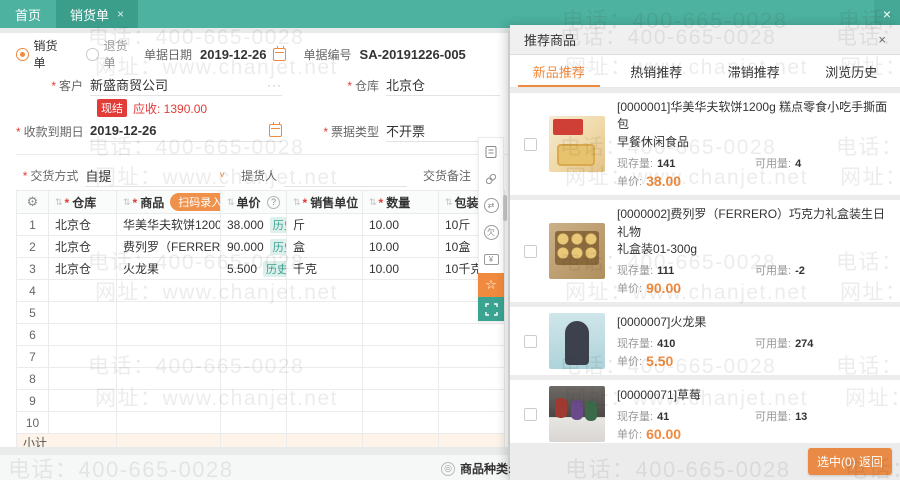  What do you see at coordinates (33, 379) in the screenshot?
I see `grid-cell: 8` at bounding box center [33, 379].